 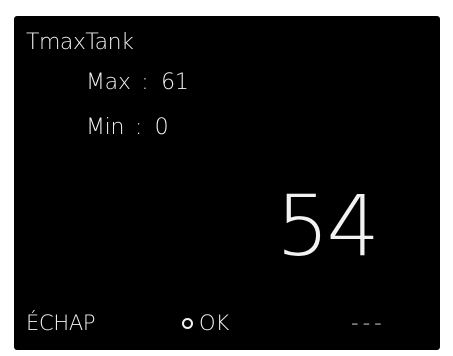 What do you see at coordinates (61, 323) in the screenshot?
I see `escape-button: ÉCHAP` at bounding box center [61, 323].